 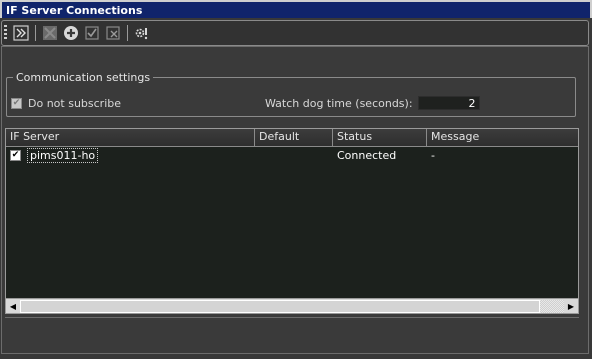 I want to click on communication-settings-group: Communication settings, so click(x=291, y=94).